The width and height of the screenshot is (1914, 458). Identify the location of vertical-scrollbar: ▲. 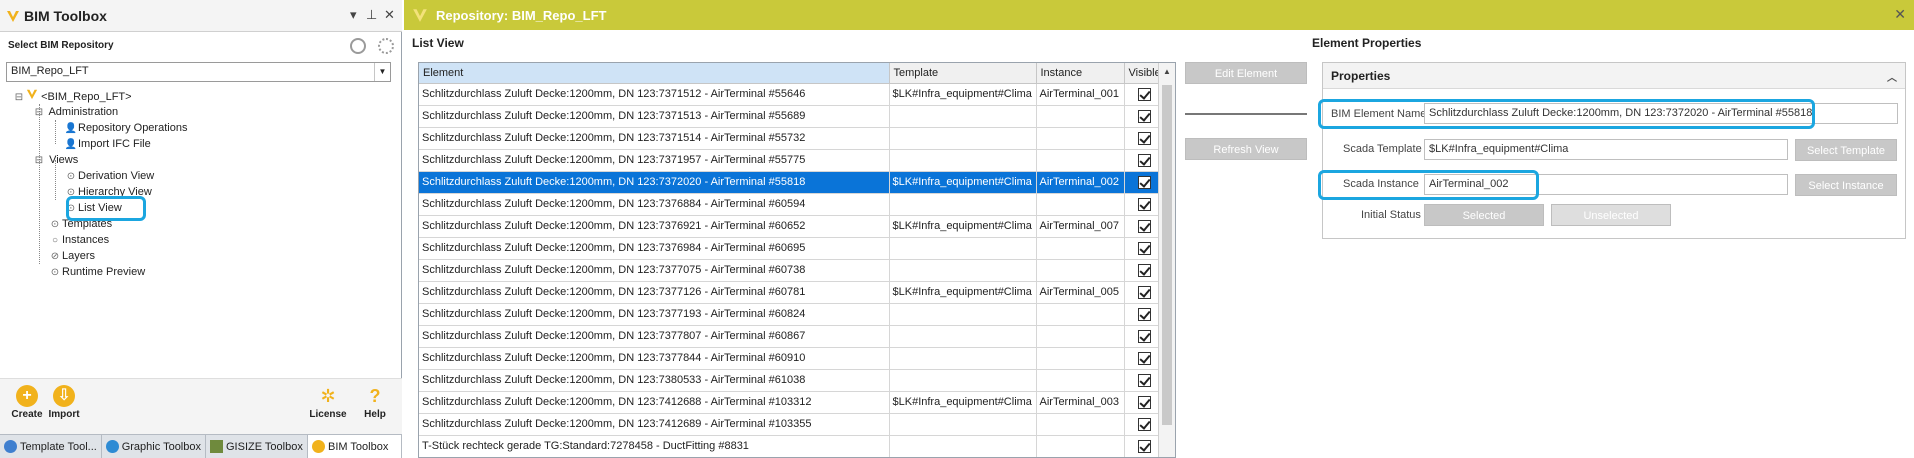
(1166, 260).